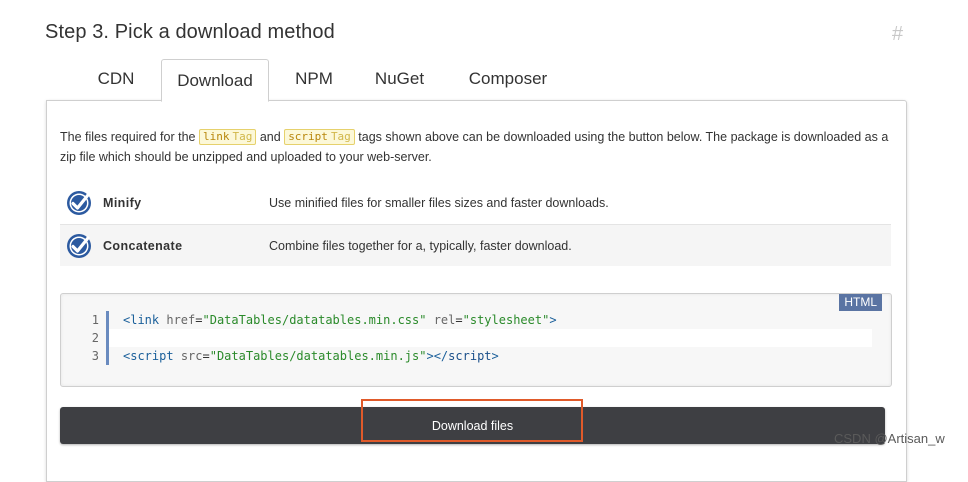 This screenshot has width=968, height=482. Describe the element at coordinates (490, 338) in the screenshot. I see `empty-line-stripe` at that location.